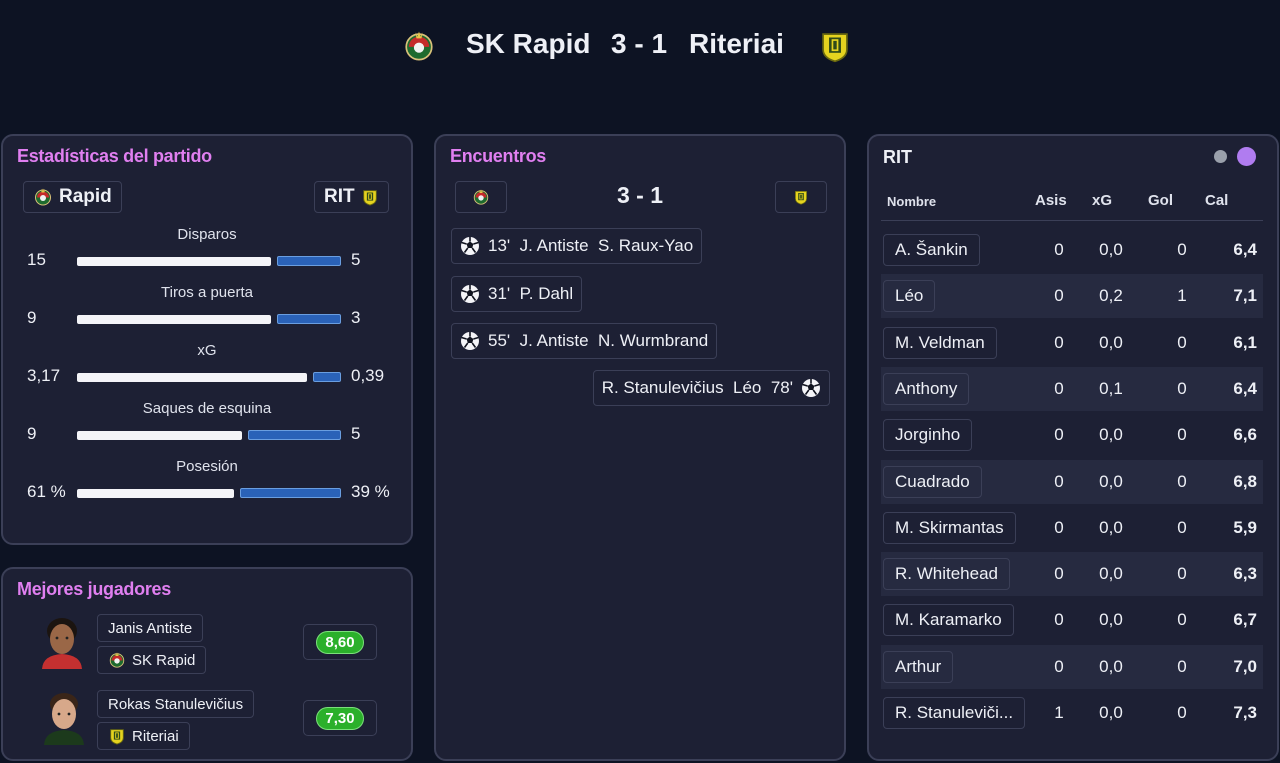 This screenshot has width=1280, height=763. Describe the element at coordinates (1072, 343) in the screenshot. I see `player-row: M. Veldman 0 0,0 0 6,1` at that location.